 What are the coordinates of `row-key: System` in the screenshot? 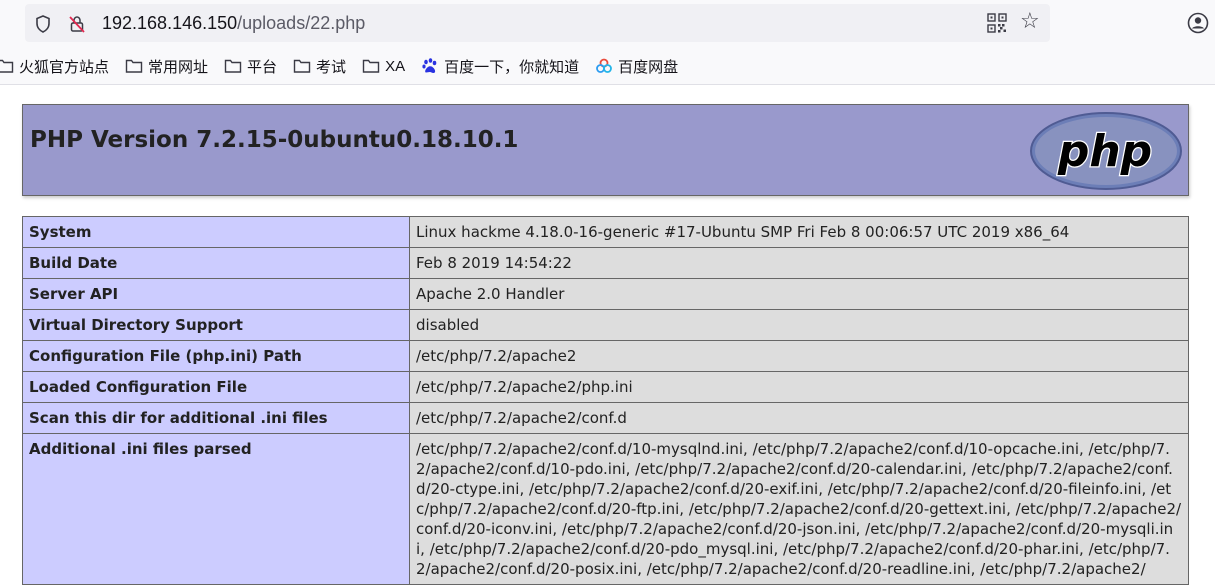 It's located at (216, 232).